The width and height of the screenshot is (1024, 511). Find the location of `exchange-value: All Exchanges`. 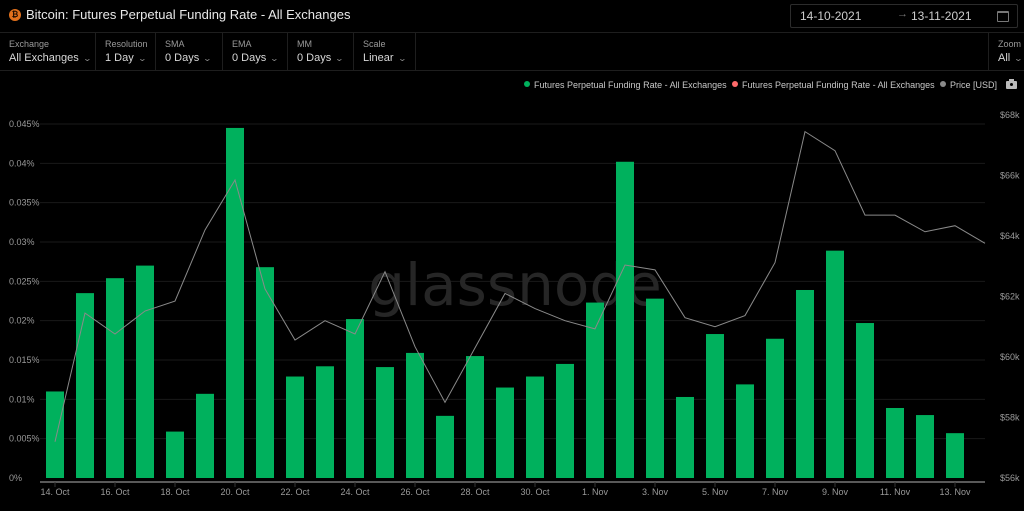

exchange-value: All Exchanges is located at coordinates (44, 58).